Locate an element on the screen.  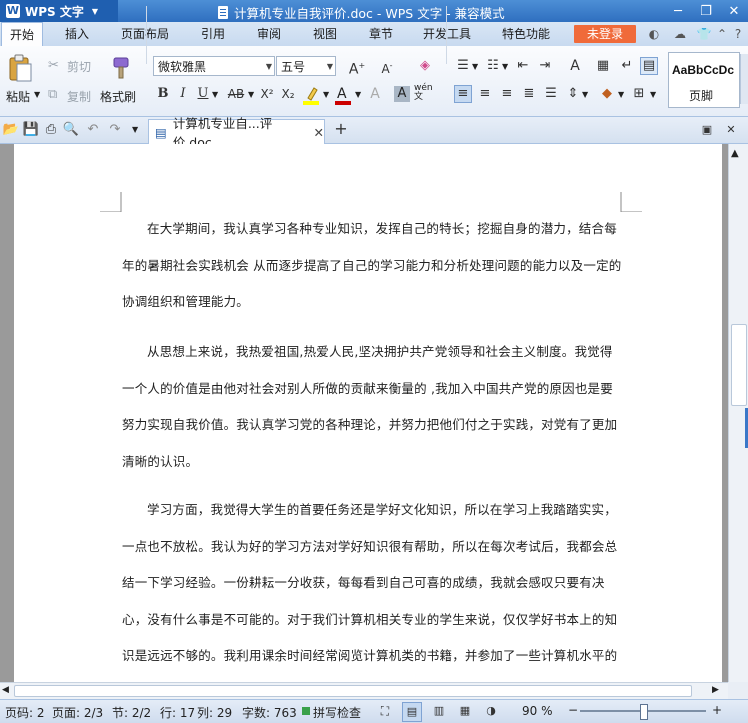
minimize-button: ─ is located at coordinates (678, 11).